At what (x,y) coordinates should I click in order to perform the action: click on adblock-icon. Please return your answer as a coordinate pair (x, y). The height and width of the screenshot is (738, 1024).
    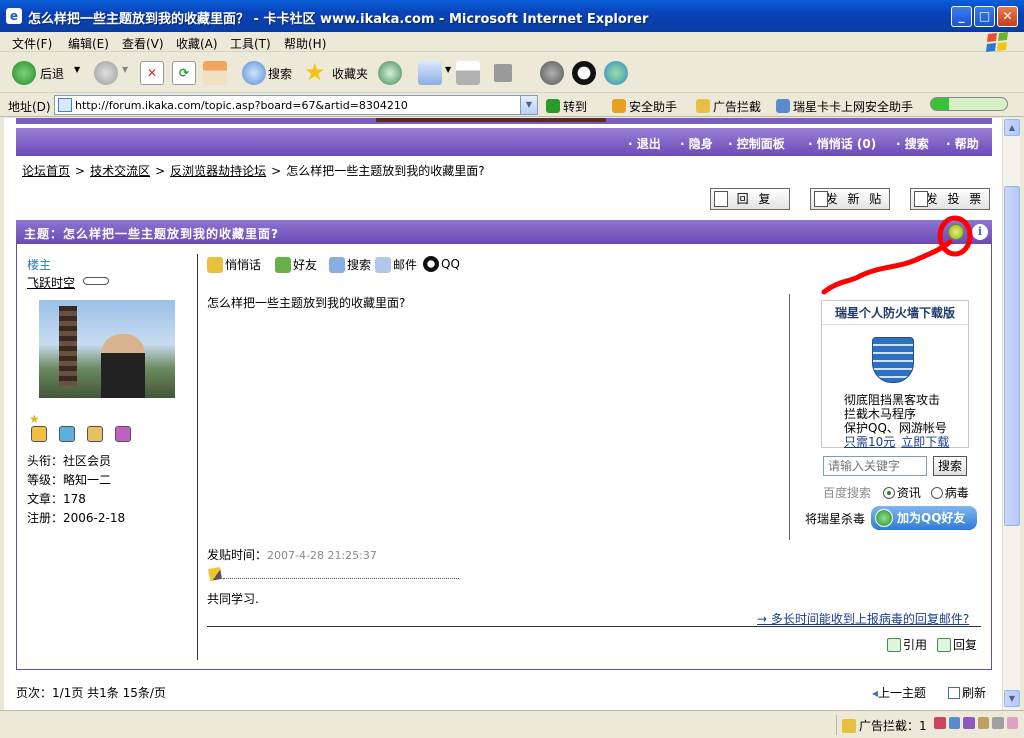
    Looking at the image, I should click on (703, 106).